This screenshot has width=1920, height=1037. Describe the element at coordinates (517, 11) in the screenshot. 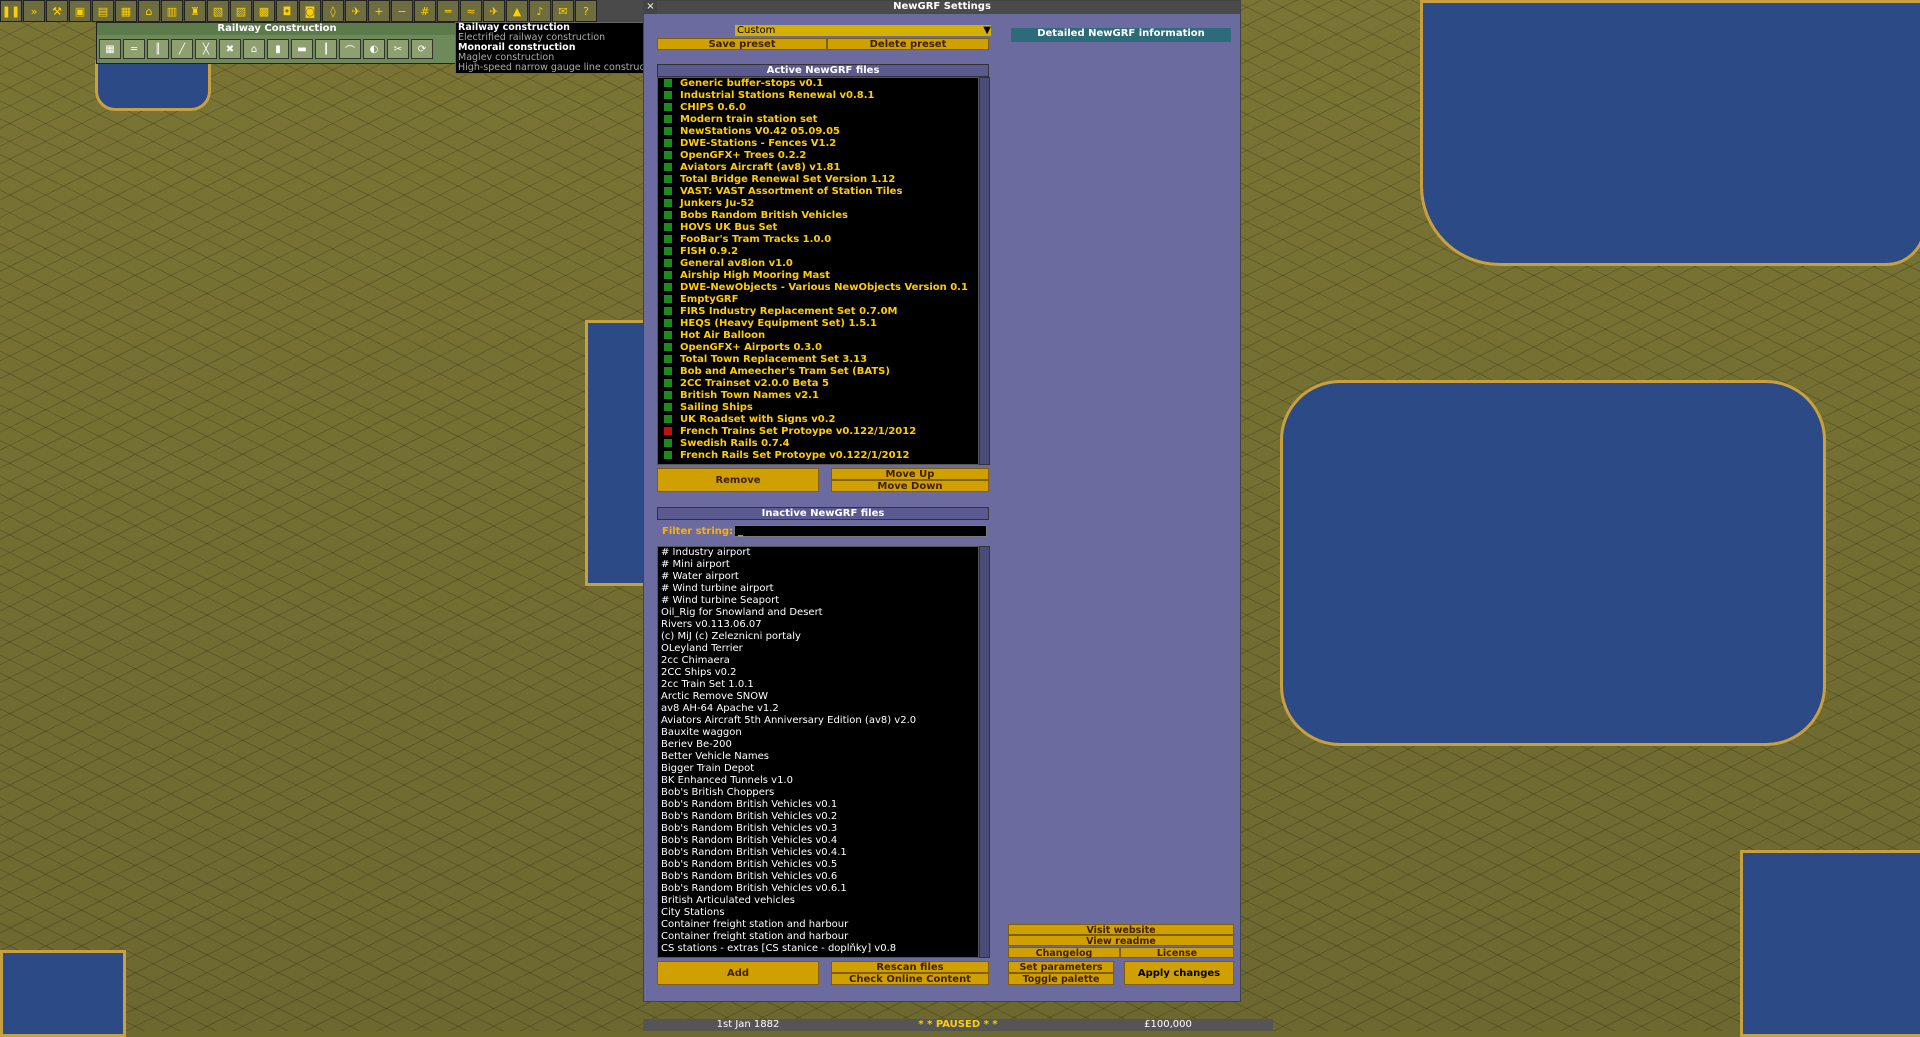

I see `landscape-icon: ▲` at that location.